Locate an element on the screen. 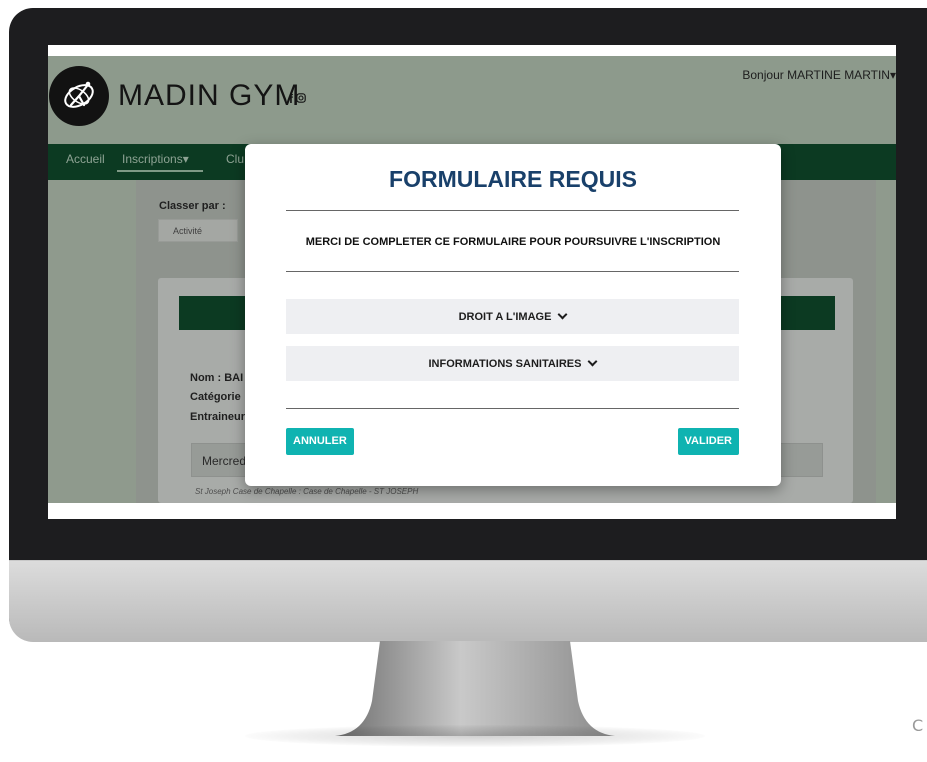 Image resolution: width=927 pixels, height=762 pixels. user-menu: Bonjour MARTINE MARTIN▾ is located at coordinates (819, 75).